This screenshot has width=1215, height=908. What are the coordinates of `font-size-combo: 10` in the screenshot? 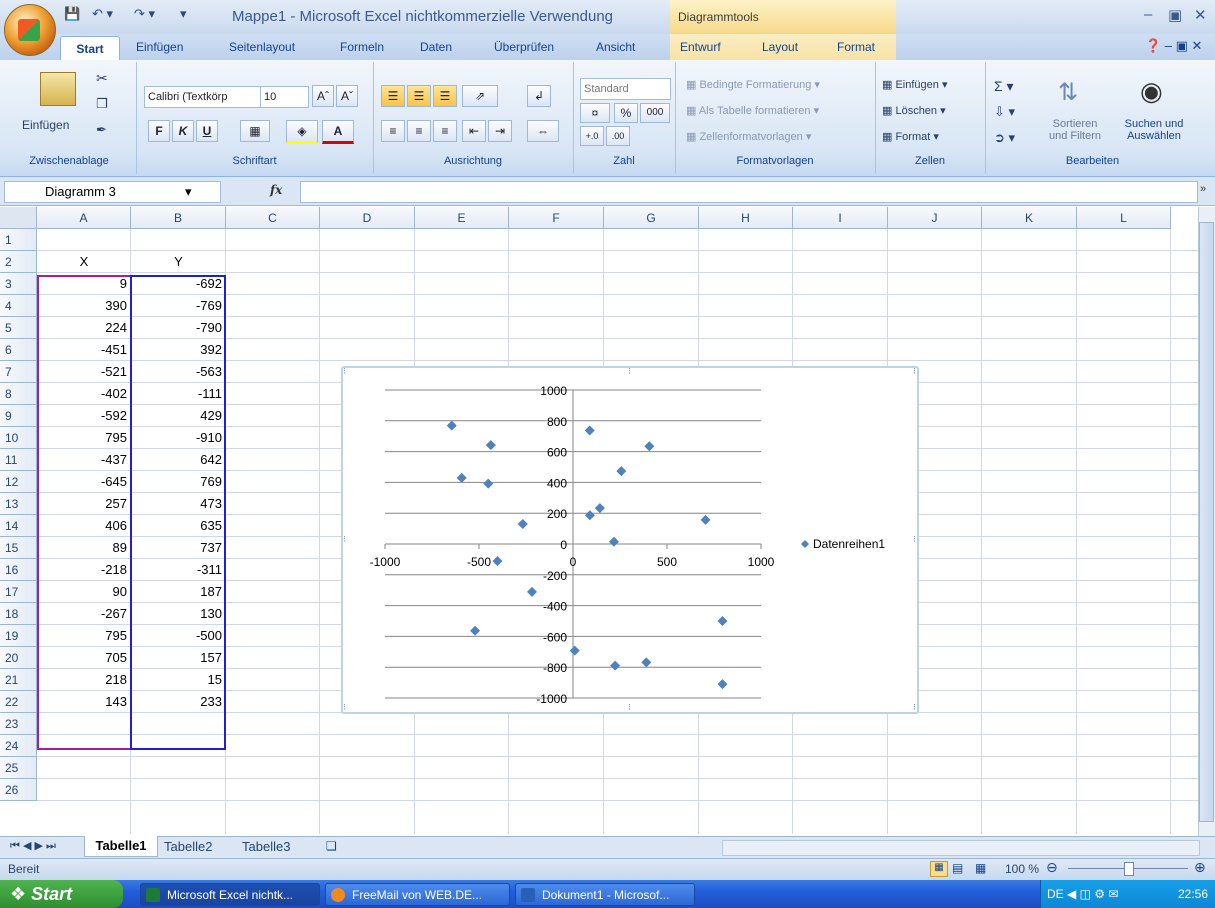 It's located at (284, 97).